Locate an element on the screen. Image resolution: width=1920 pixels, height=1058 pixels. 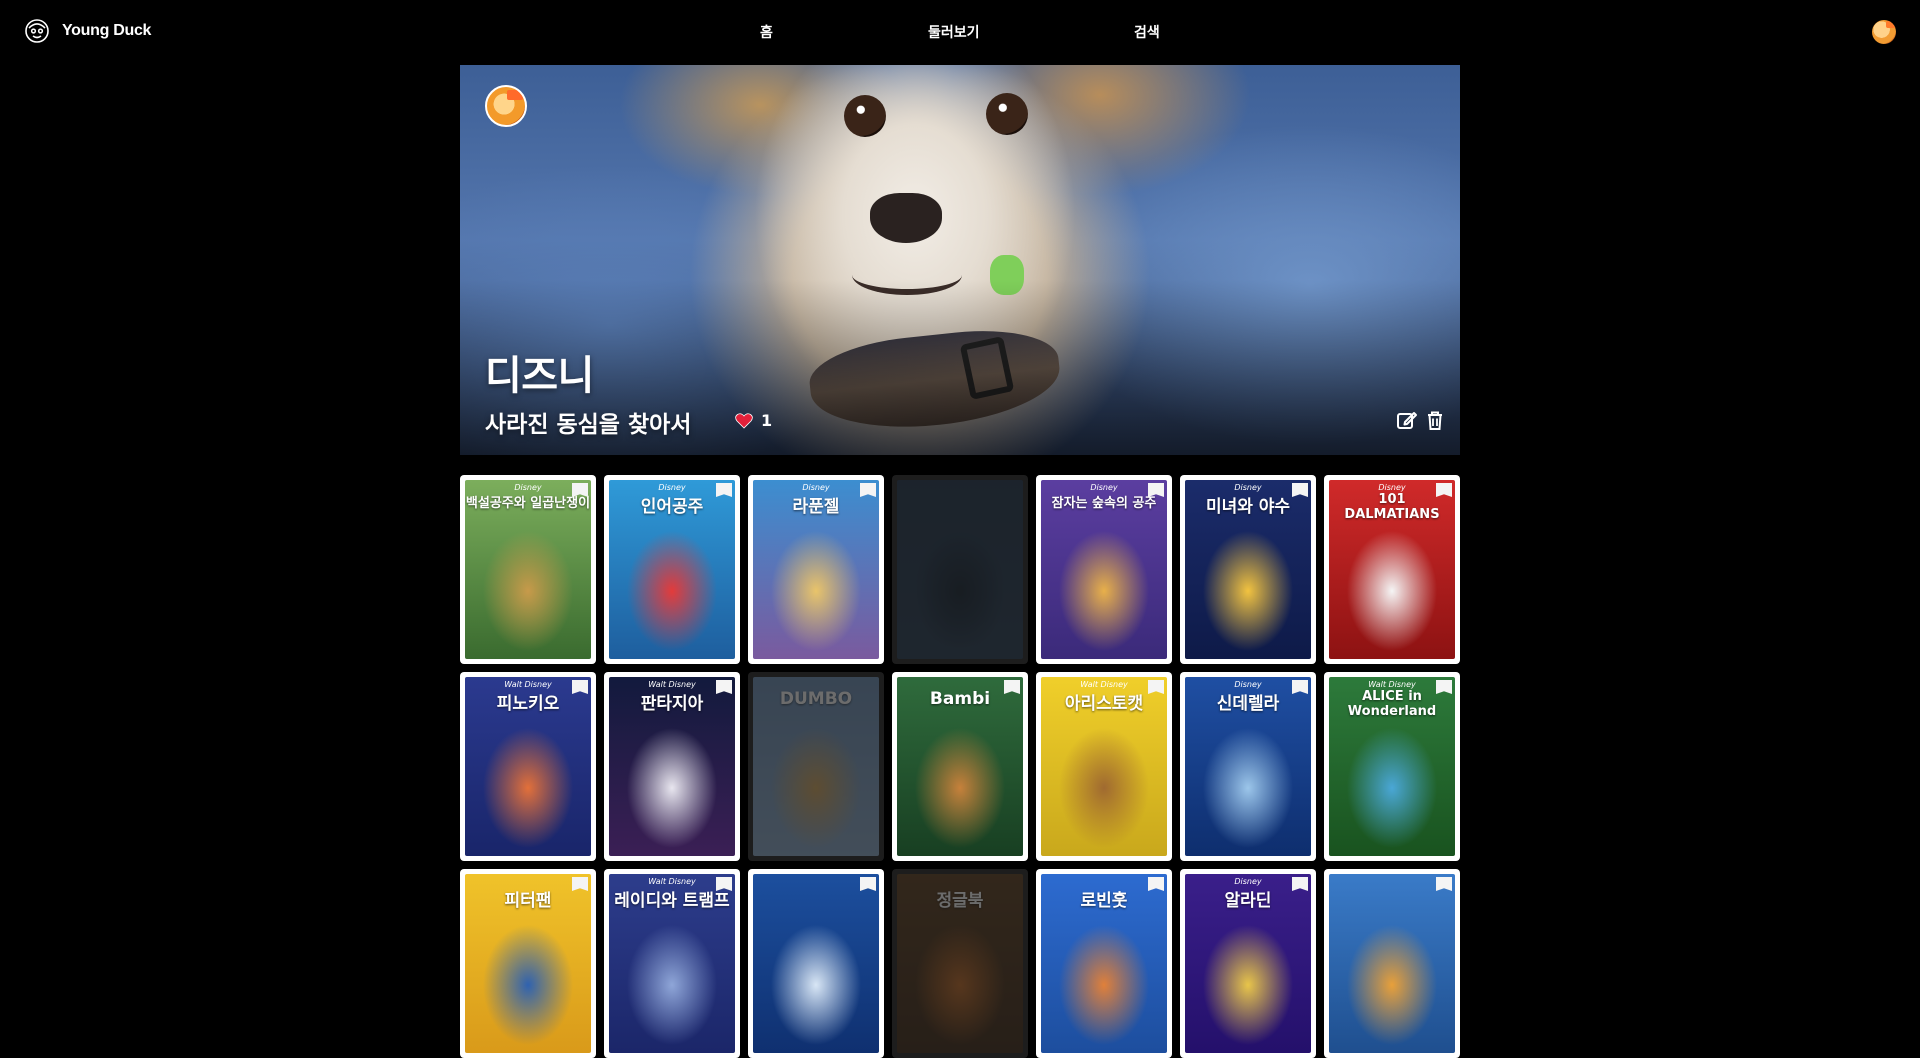
owner-avatar is located at coordinates (506, 106).